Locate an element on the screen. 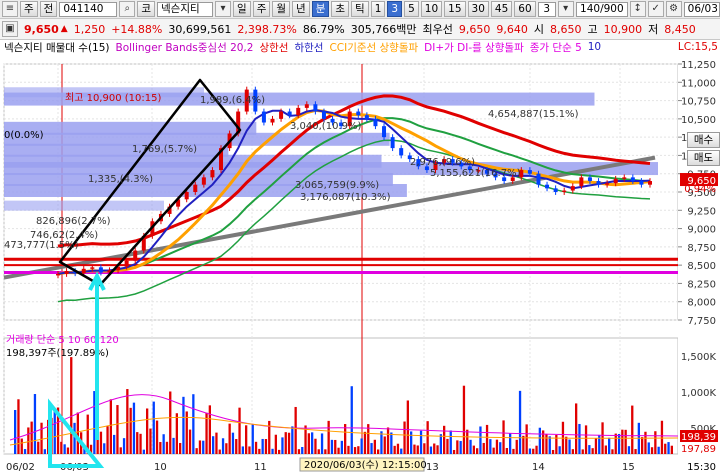 This screenshot has width=720, height=476. legend-bollinger: Bollinger Bands중심선 20,2 is located at coordinates (185, 47).